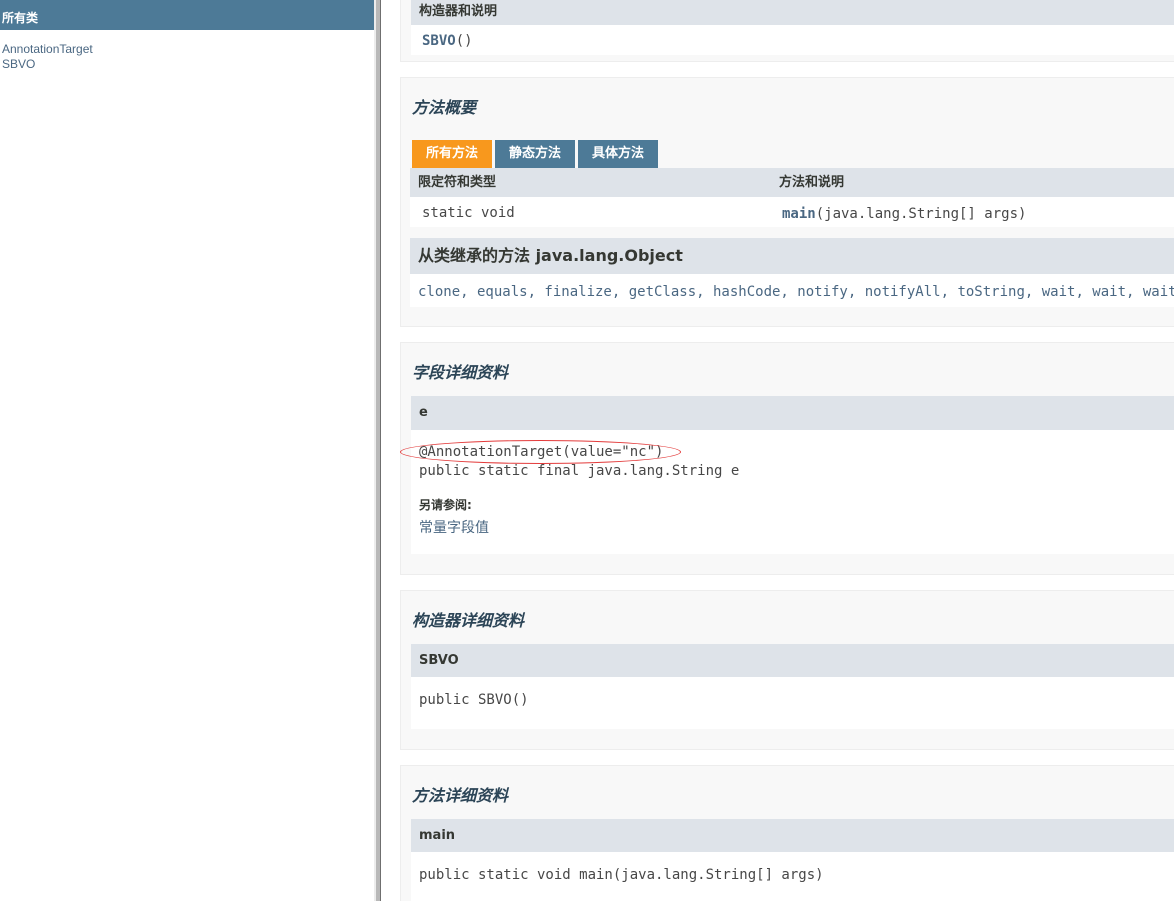  Describe the element at coordinates (812, 182) in the screenshot. I see `col-method-description: 方法和说明` at that location.